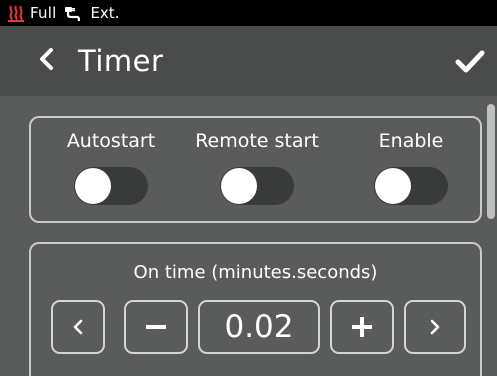  I want to click on remote-start-group: Remote start, so click(257, 161).